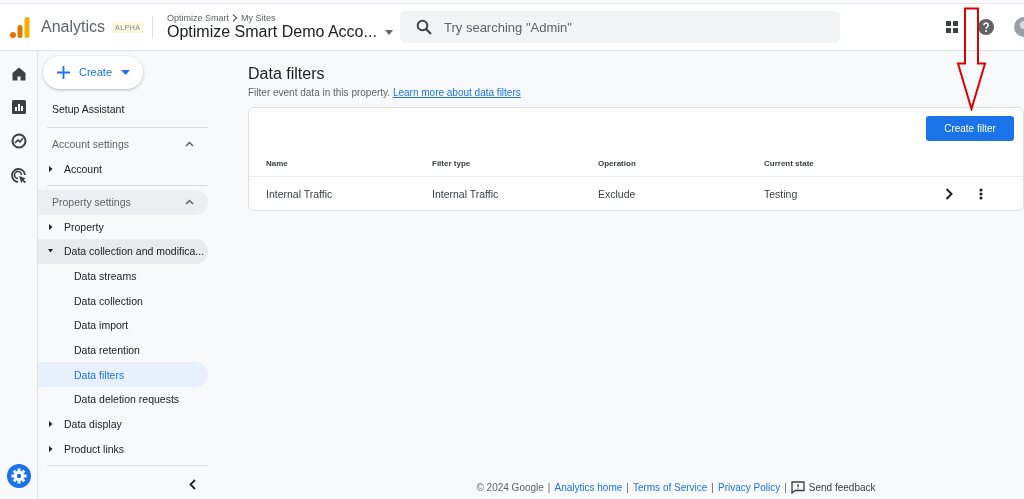 This screenshot has height=499, width=1024. I want to click on section-title: Property settings, so click(91, 202).